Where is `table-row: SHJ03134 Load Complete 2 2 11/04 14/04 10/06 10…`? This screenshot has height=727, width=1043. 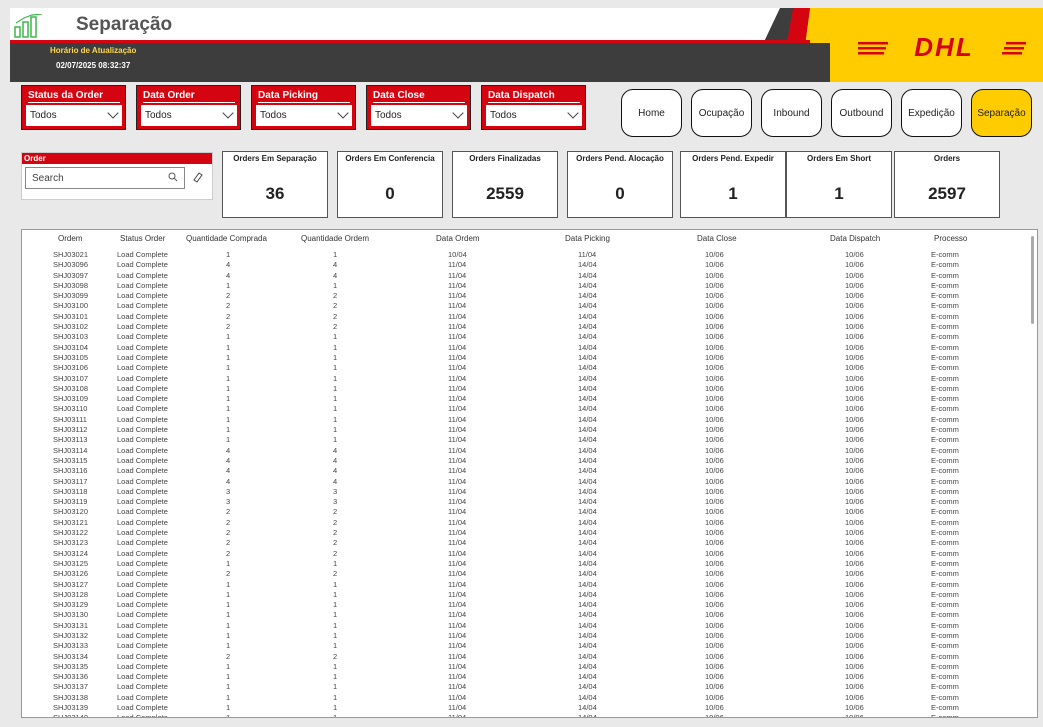 table-row: SHJ03134 Load Complete 2 2 11/04 14/04 10/06 10… is located at coordinates (522, 657).